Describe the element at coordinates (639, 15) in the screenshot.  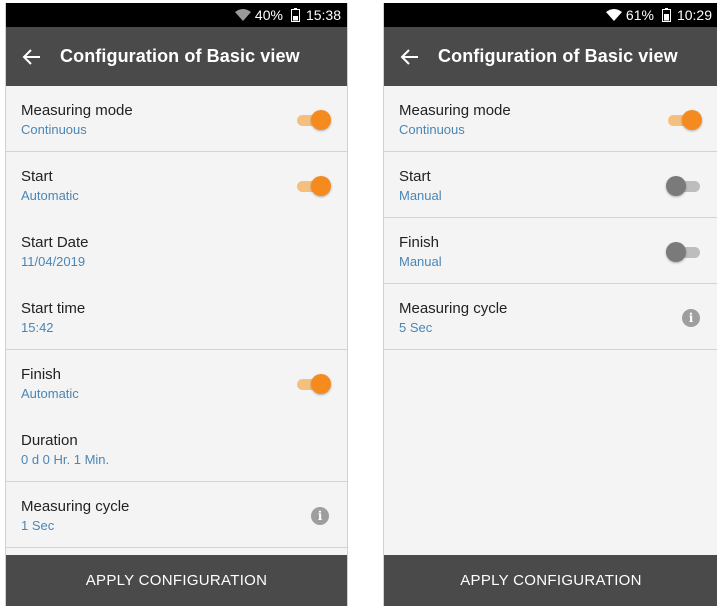
I see `battery-level: 61%` at that location.